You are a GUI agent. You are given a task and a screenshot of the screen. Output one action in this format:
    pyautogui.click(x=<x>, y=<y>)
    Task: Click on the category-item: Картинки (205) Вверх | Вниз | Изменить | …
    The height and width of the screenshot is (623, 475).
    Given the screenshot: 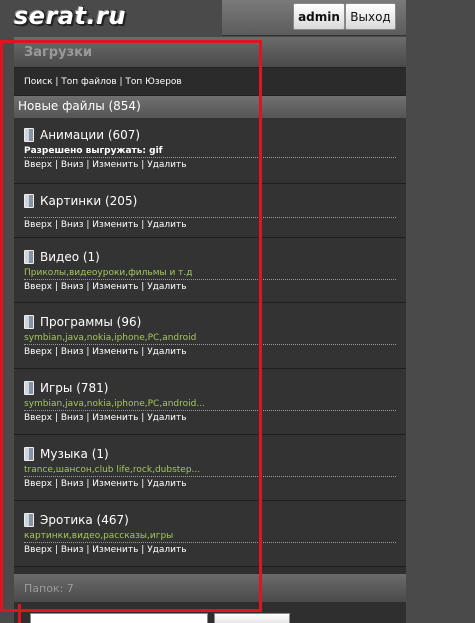 What is the action you would take?
    pyautogui.click(x=210, y=211)
    